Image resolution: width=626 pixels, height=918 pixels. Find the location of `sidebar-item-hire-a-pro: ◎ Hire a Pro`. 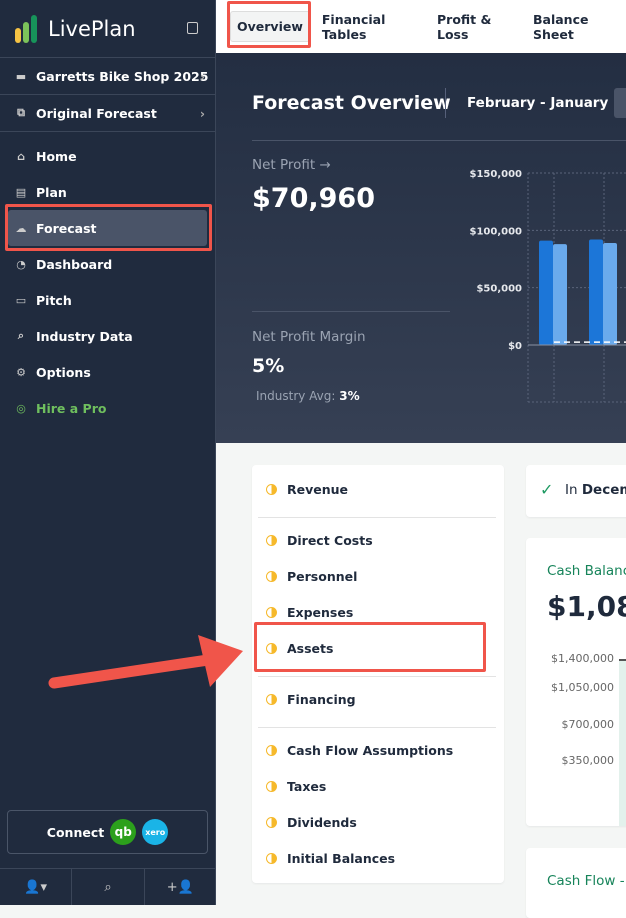

sidebar-item-hire-a-pro: ◎ Hire a Pro is located at coordinates (107, 408).